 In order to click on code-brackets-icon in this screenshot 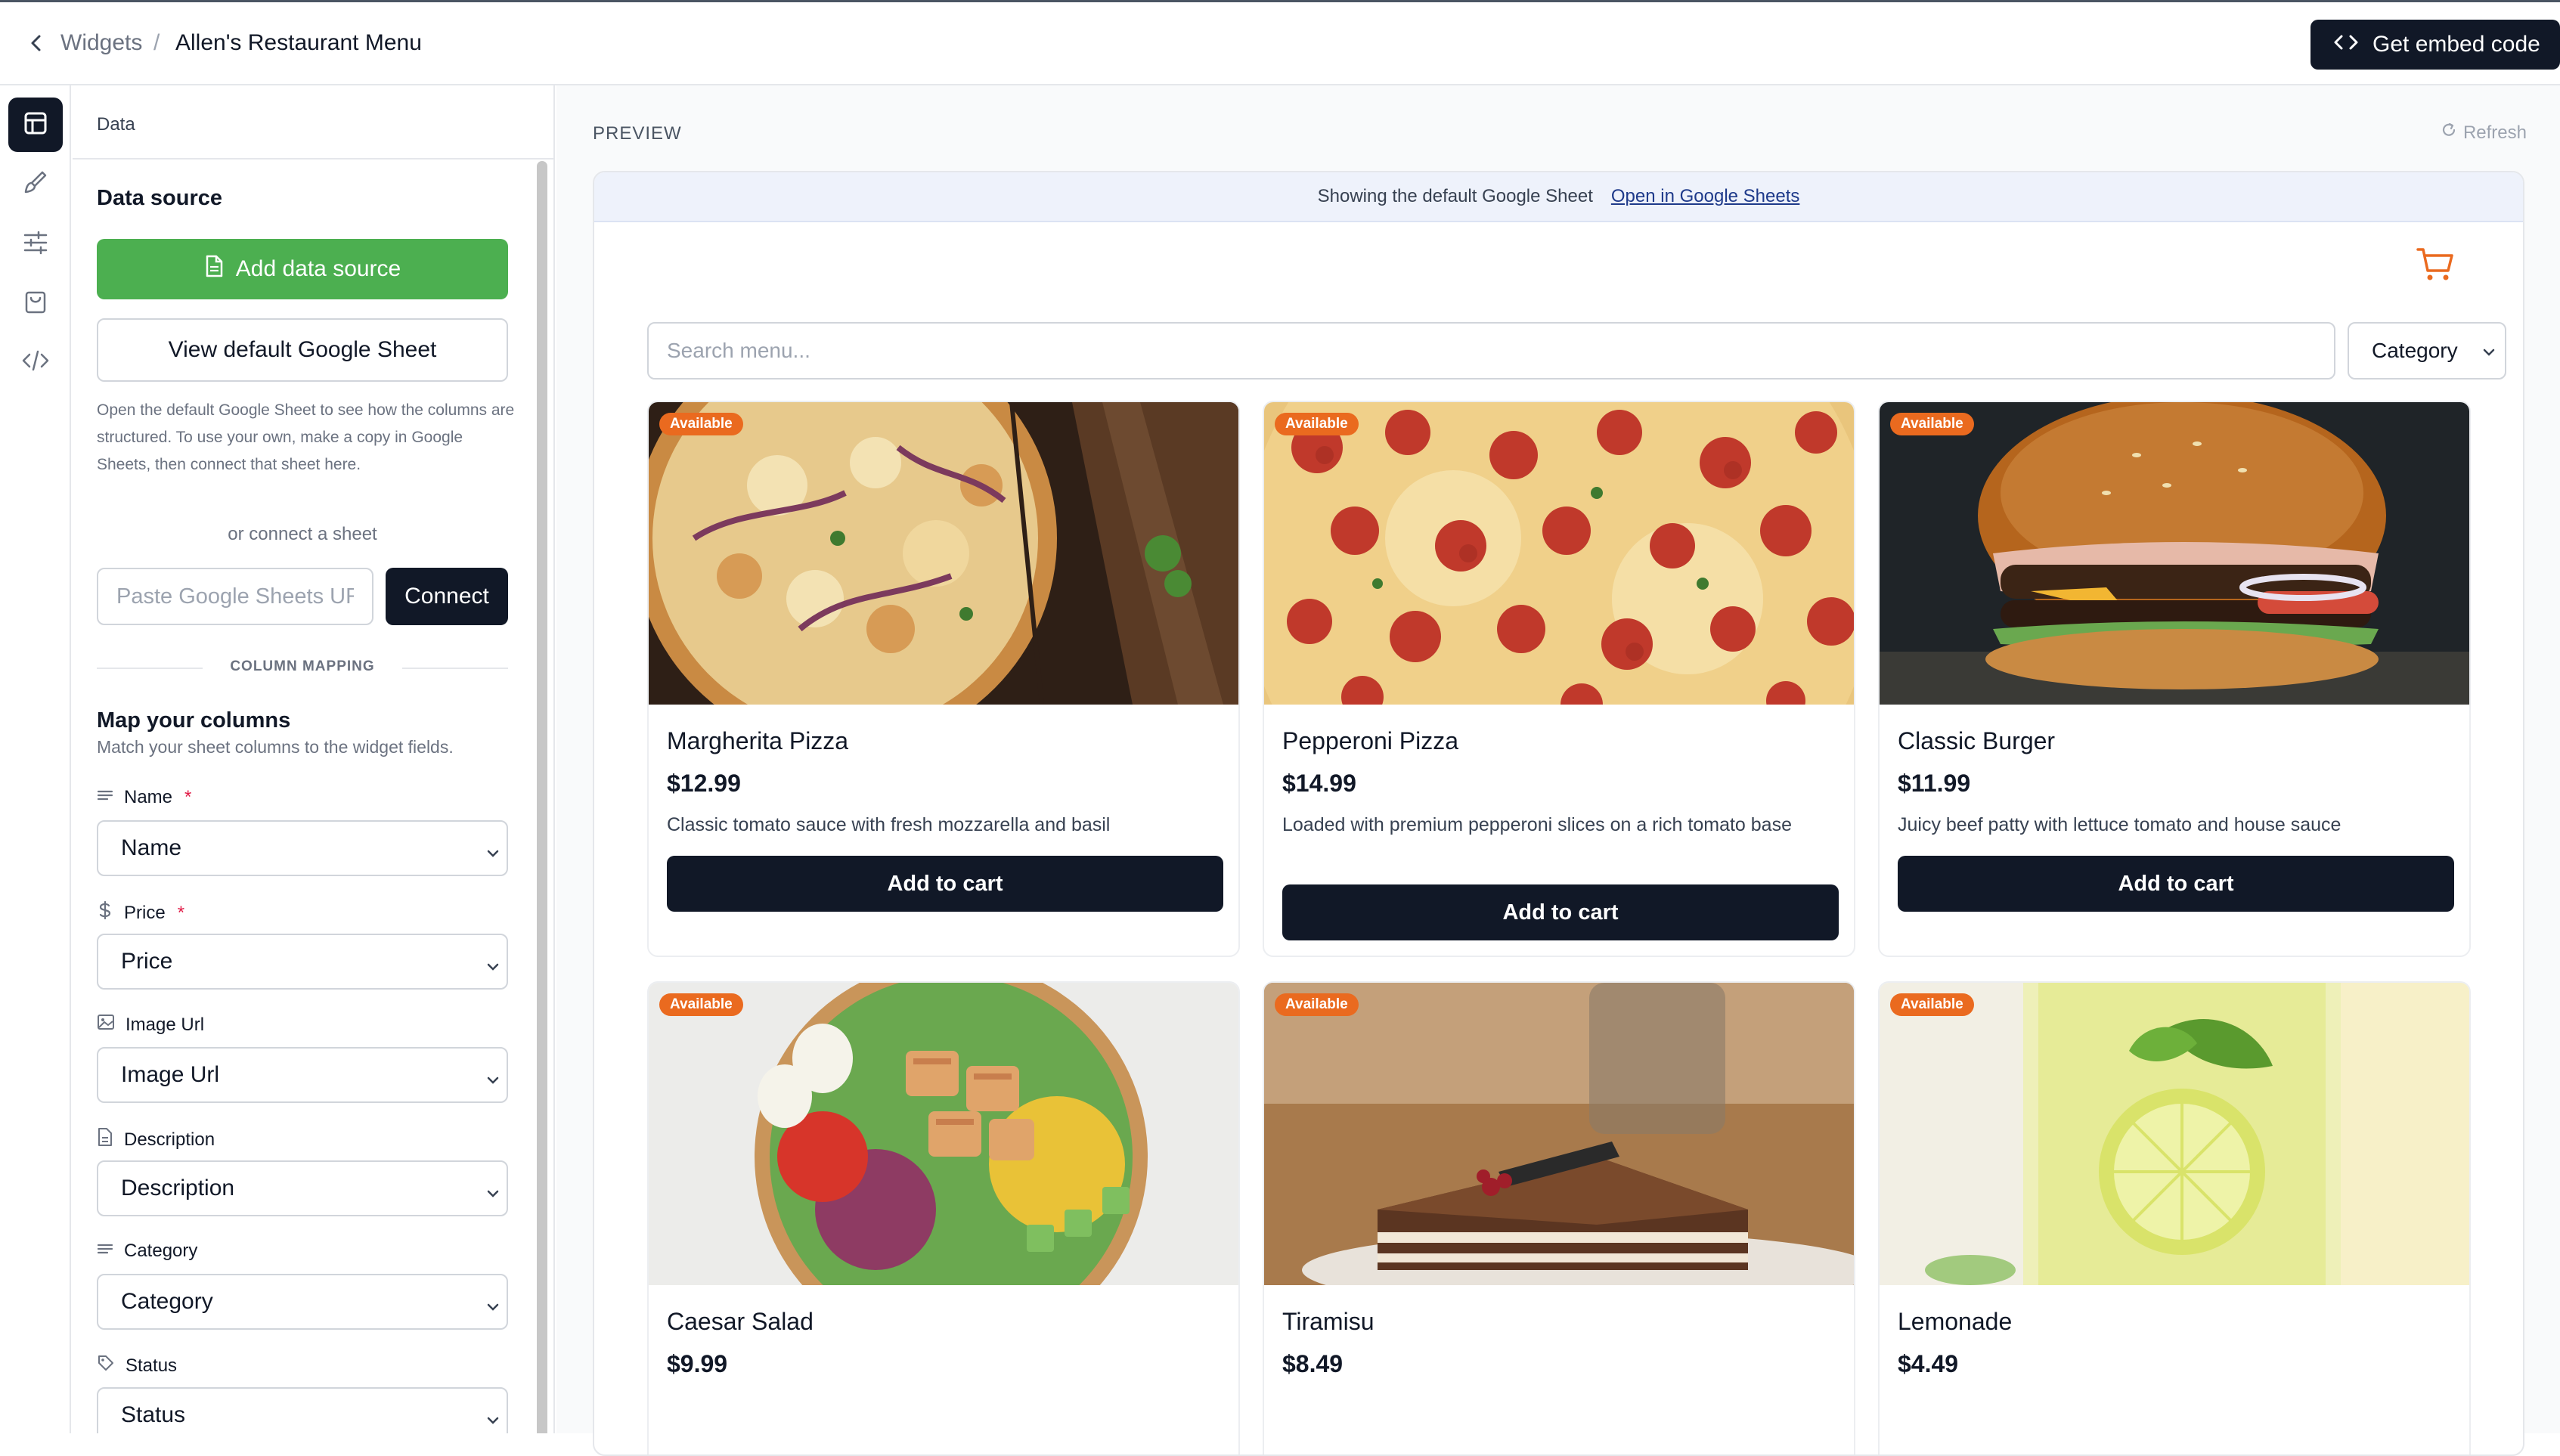, I will do `click(2346, 44)`.